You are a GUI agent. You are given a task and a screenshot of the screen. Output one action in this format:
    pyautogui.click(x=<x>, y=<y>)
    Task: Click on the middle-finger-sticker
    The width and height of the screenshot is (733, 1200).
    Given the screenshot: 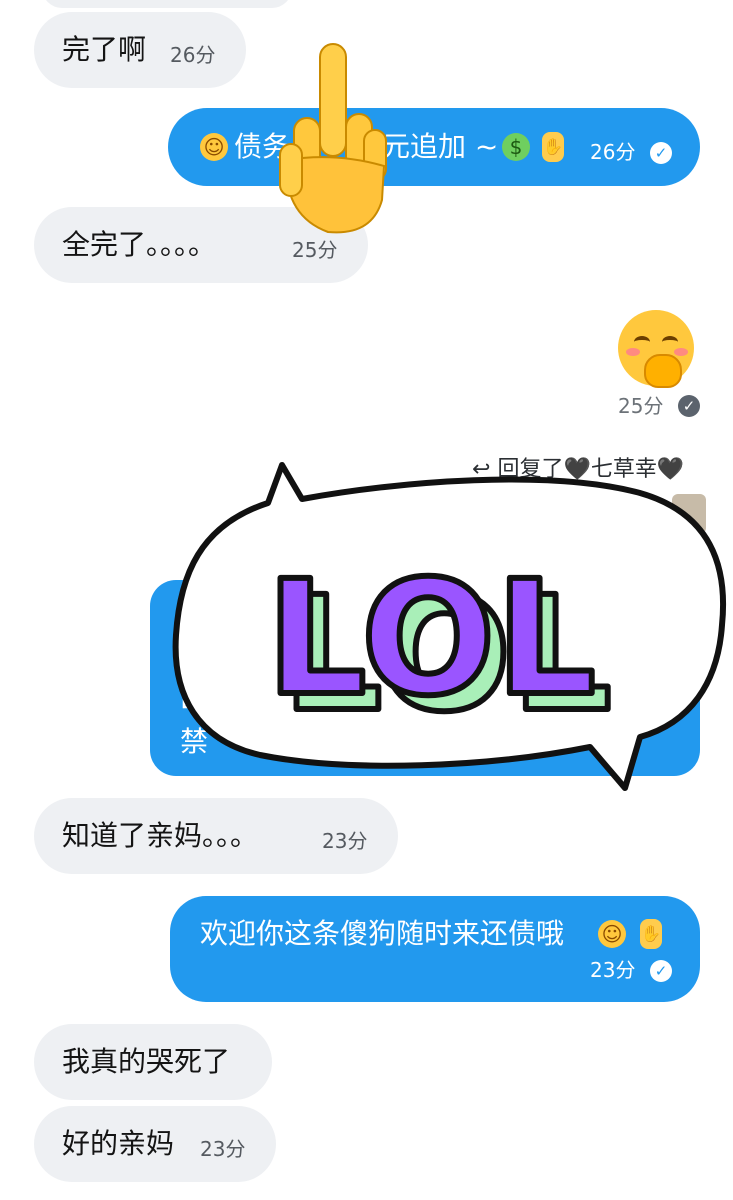 What is the action you would take?
    pyautogui.click(x=334, y=138)
    